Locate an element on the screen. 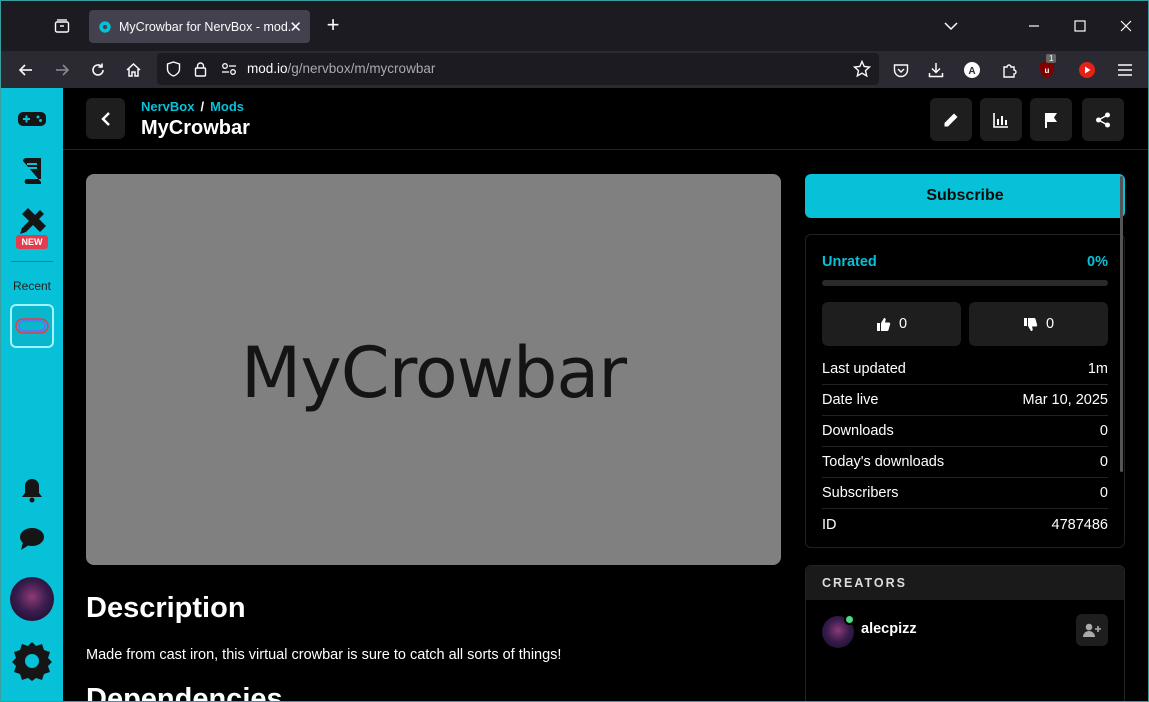  tab-title: MyCrowbar for NervBox - mod.io is located at coordinates (205, 26).